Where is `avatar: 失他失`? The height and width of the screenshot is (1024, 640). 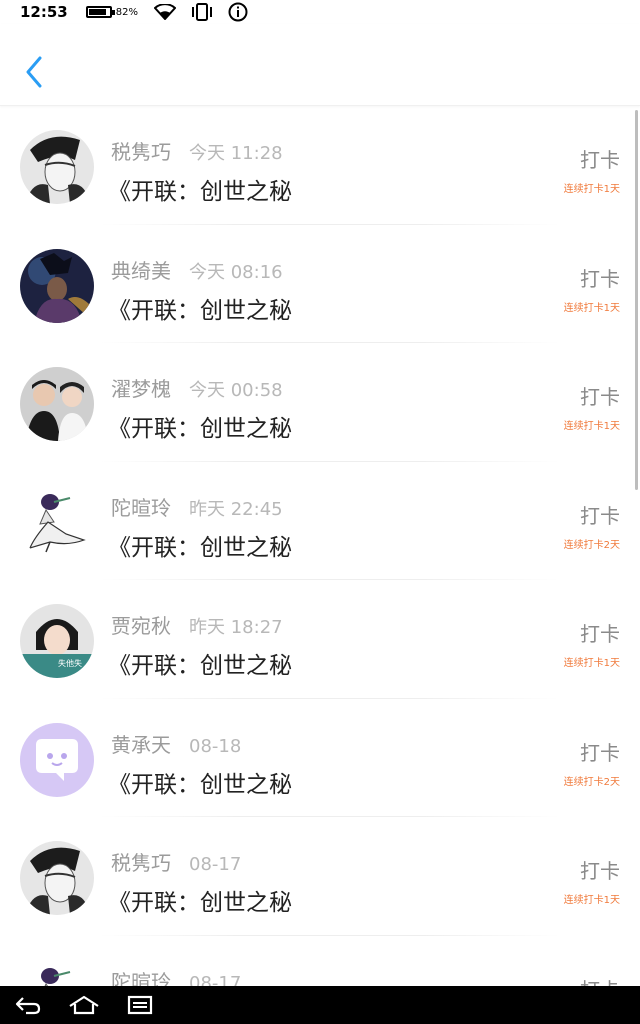 avatar: 失他失 is located at coordinates (57, 641).